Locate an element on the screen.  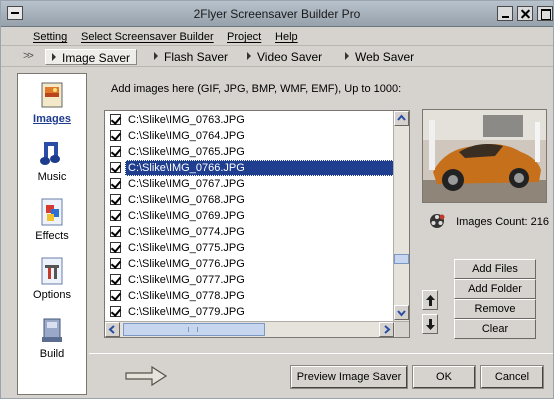
nav-label-music: Music is located at coordinates (52, 177).